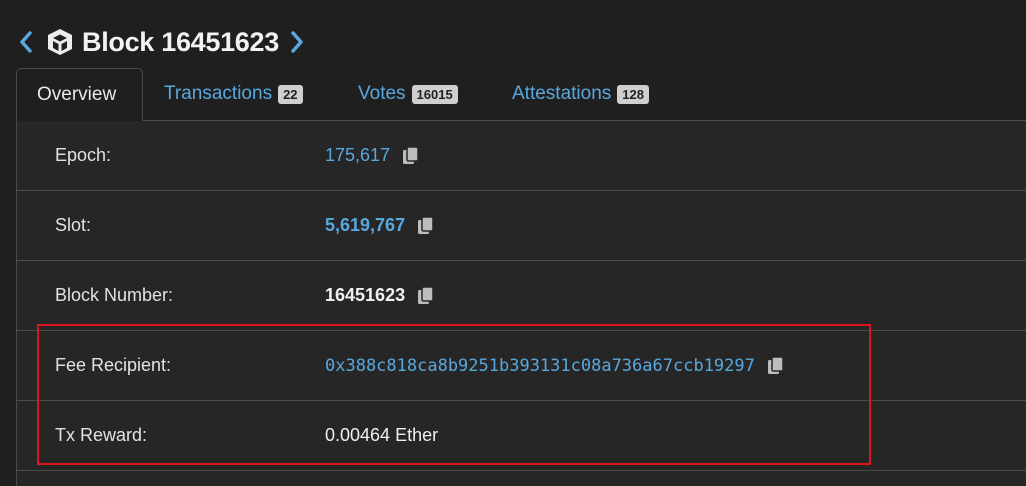  Describe the element at coordinates (521, 156) in the screenshot. I see `epoch-row: Epoch: 175,617` at that location.